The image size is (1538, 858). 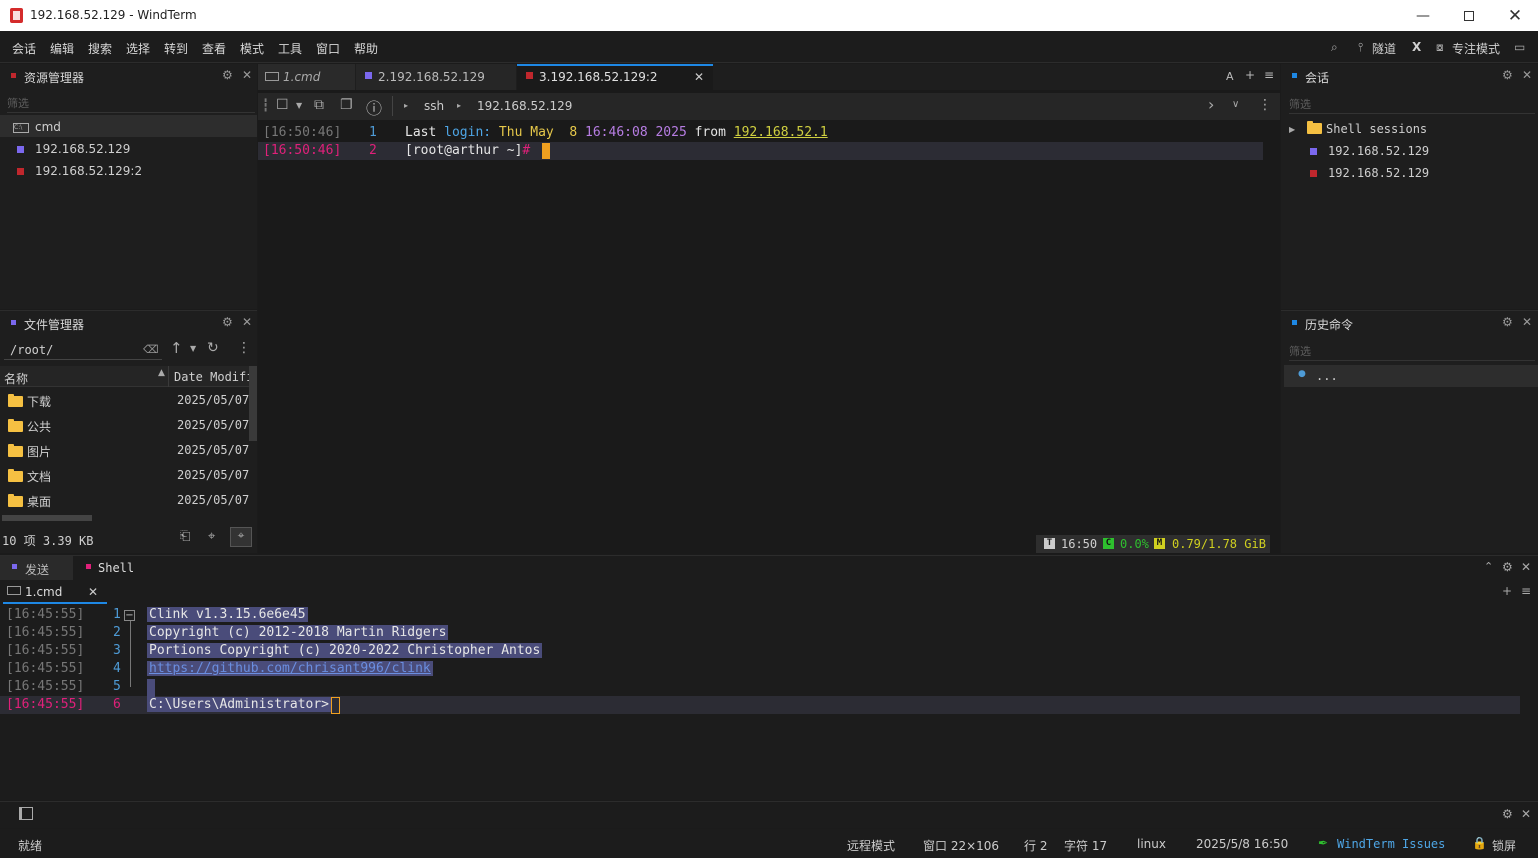 I want to click on layout-icon: ▭, so click(x=1519, y=47).